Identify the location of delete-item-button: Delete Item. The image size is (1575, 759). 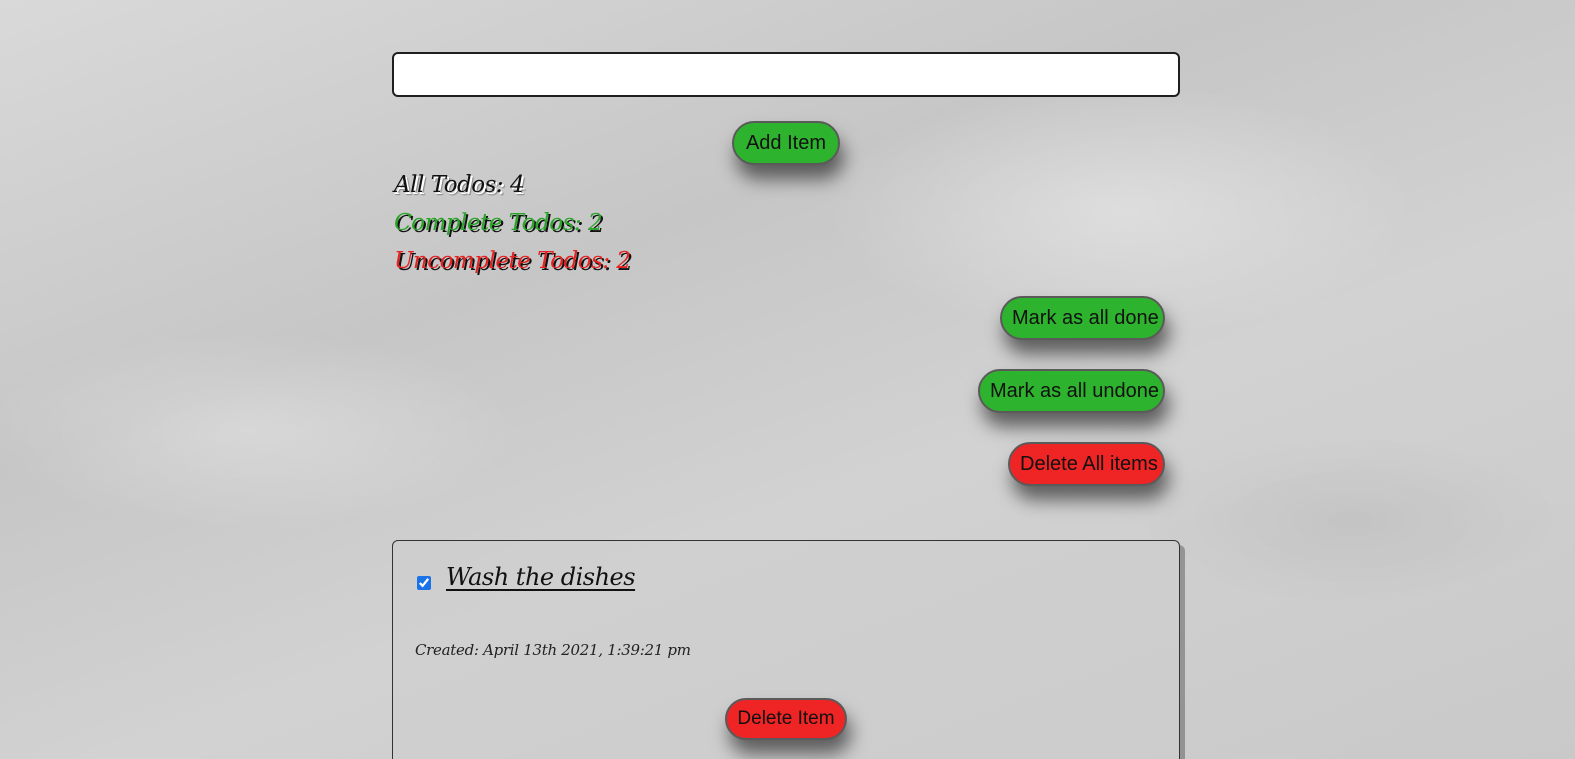
(786, 719).